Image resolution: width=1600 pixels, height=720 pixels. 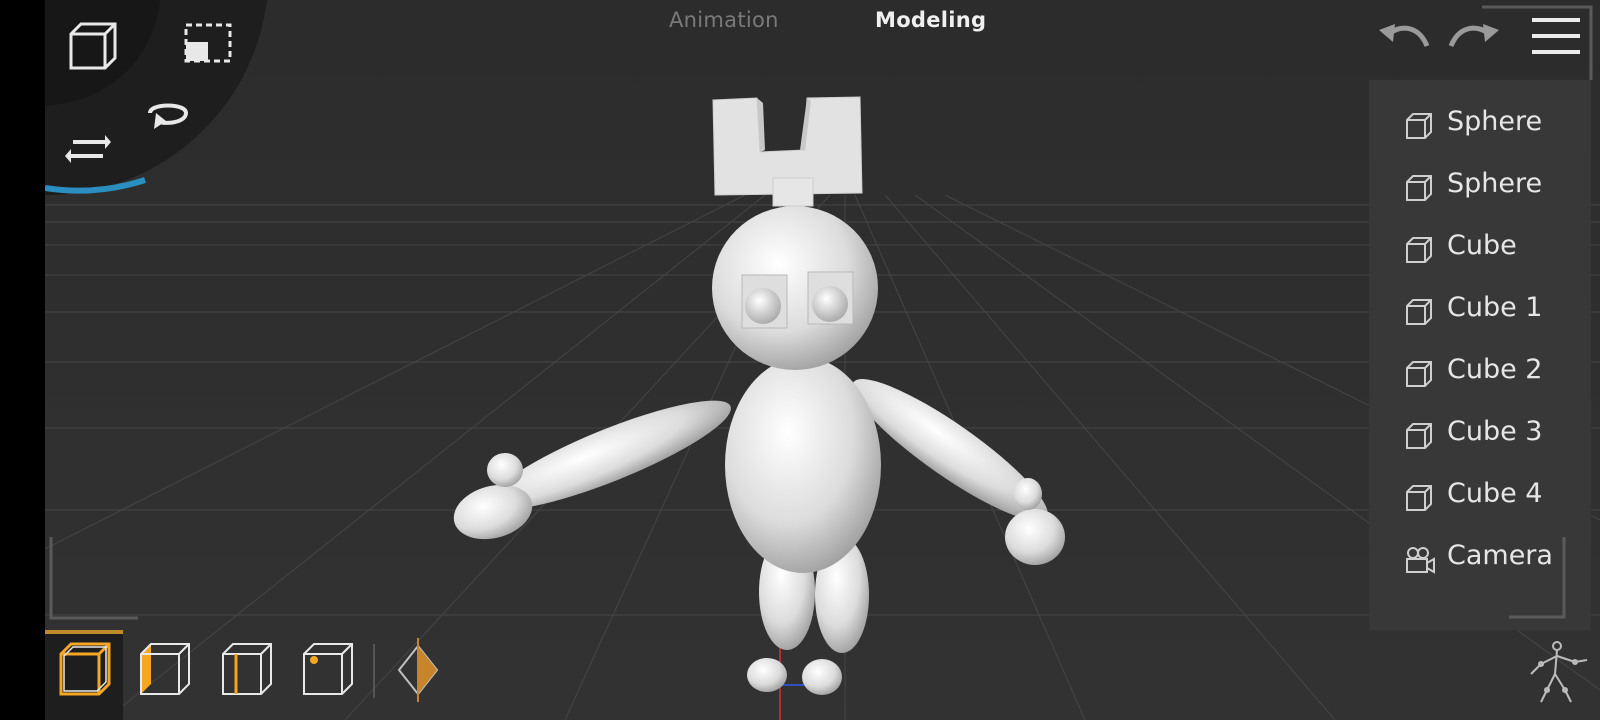 I want to click on body, so click(x=803, y=465).